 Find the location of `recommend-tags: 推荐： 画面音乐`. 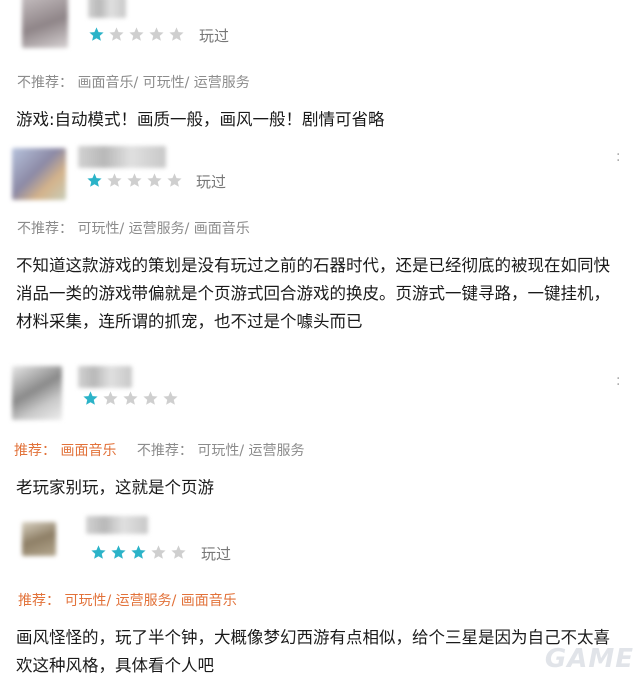

recommend-tags: 推荐： 画面音乐 is located at coordinates (67, 451).